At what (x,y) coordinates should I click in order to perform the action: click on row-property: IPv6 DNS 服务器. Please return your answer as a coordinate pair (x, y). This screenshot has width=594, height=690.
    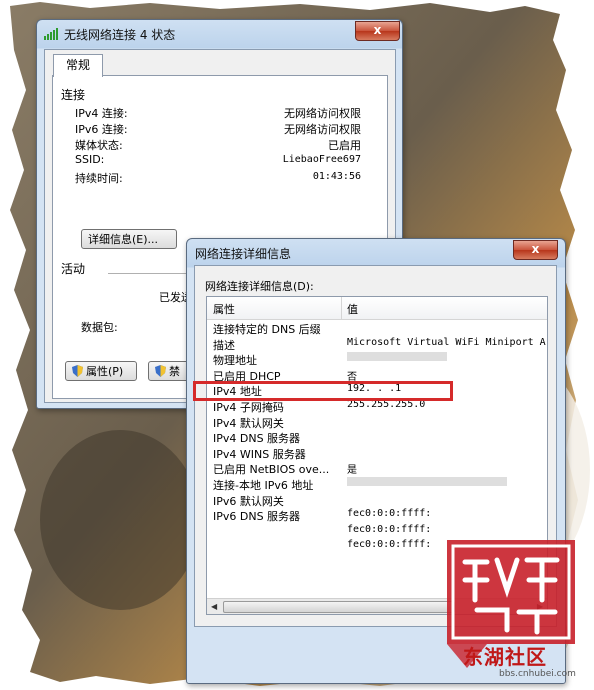
    Looking at the image, I should click on (257, 517).